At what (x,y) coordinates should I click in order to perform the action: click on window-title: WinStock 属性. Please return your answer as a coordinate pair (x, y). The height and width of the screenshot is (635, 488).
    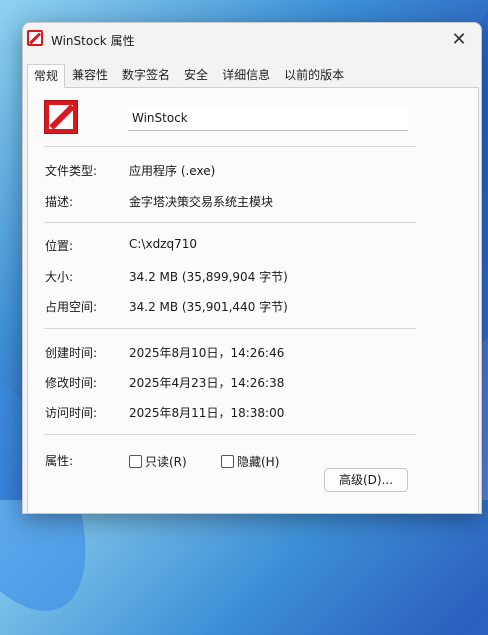
    Looking at the image, I should click on (93, 41).